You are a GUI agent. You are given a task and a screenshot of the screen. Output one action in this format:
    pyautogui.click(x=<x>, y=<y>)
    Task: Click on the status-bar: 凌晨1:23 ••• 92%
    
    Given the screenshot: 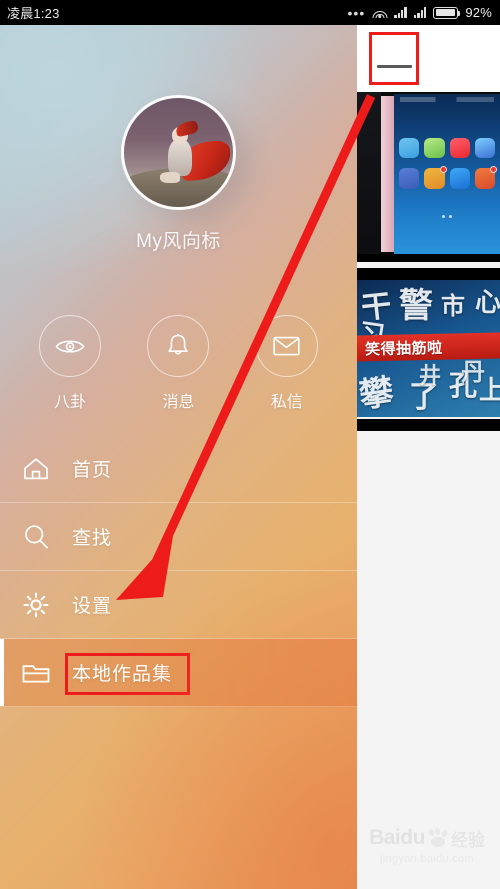 What is the action you would take?
    pyautogui.click(x=250, y=12)
    